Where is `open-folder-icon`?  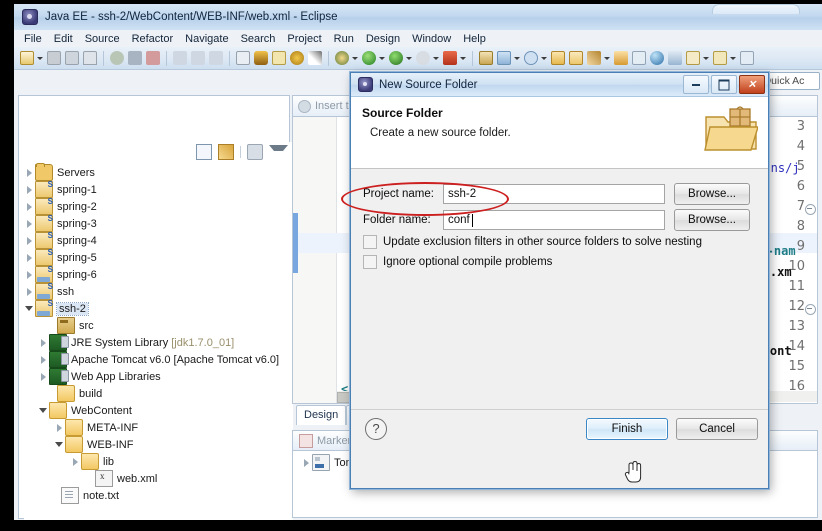
open-folder-icon is located at coordinates (558, 58).